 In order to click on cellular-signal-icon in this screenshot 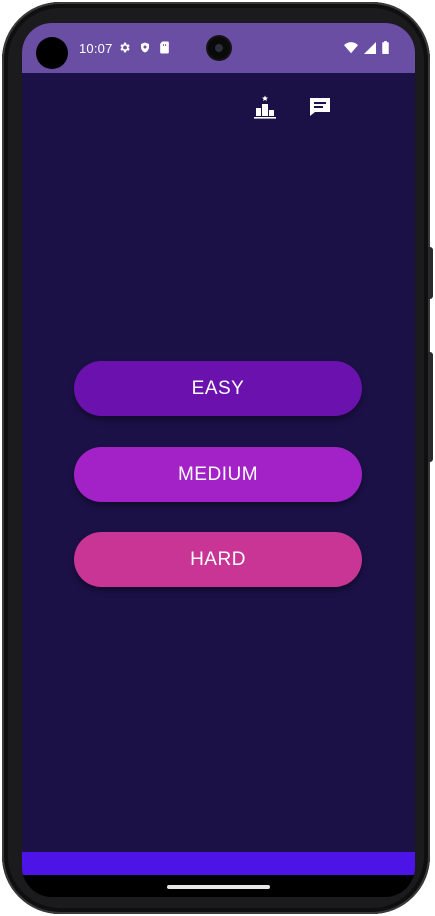, I will do `click(370, 47)`.